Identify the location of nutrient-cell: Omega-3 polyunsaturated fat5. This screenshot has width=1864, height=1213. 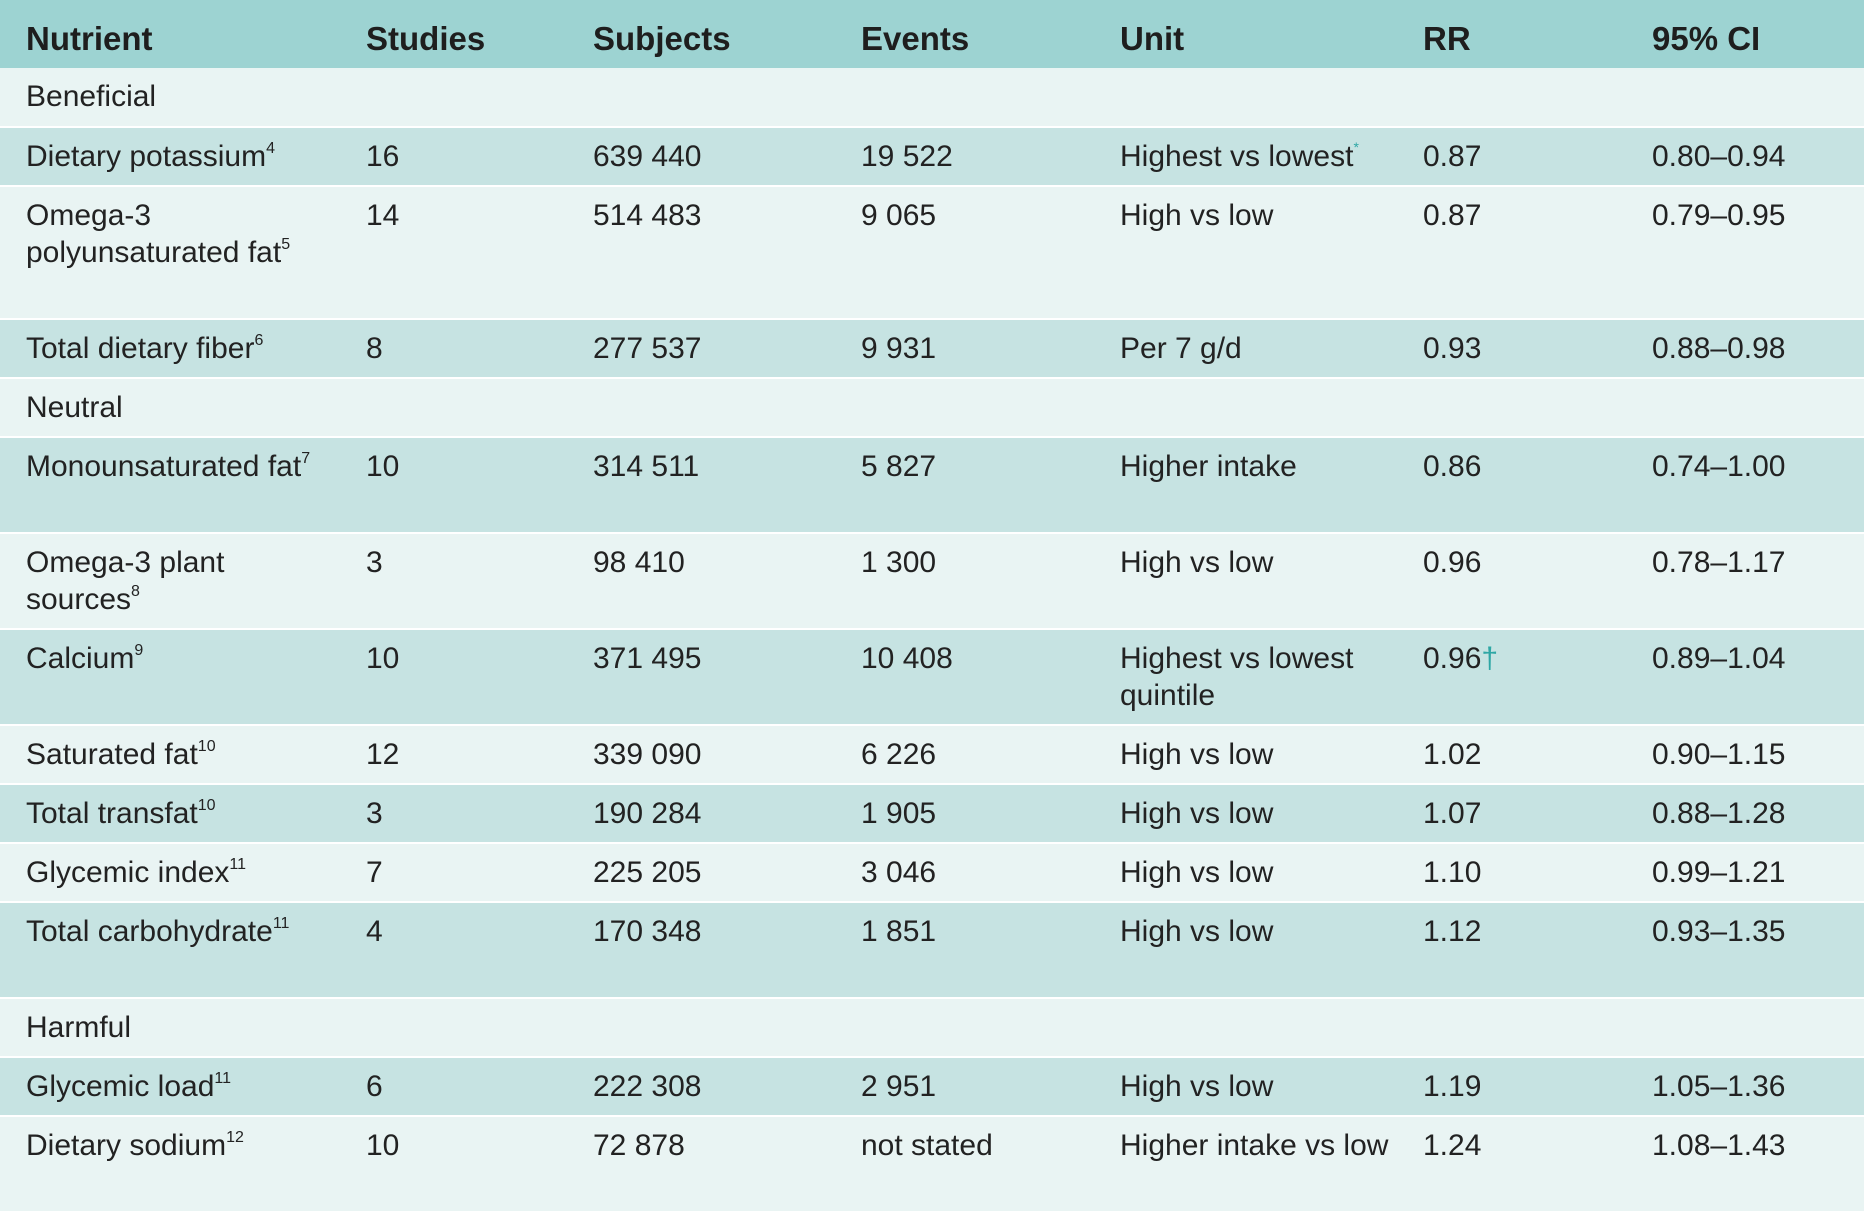
(170, 253).